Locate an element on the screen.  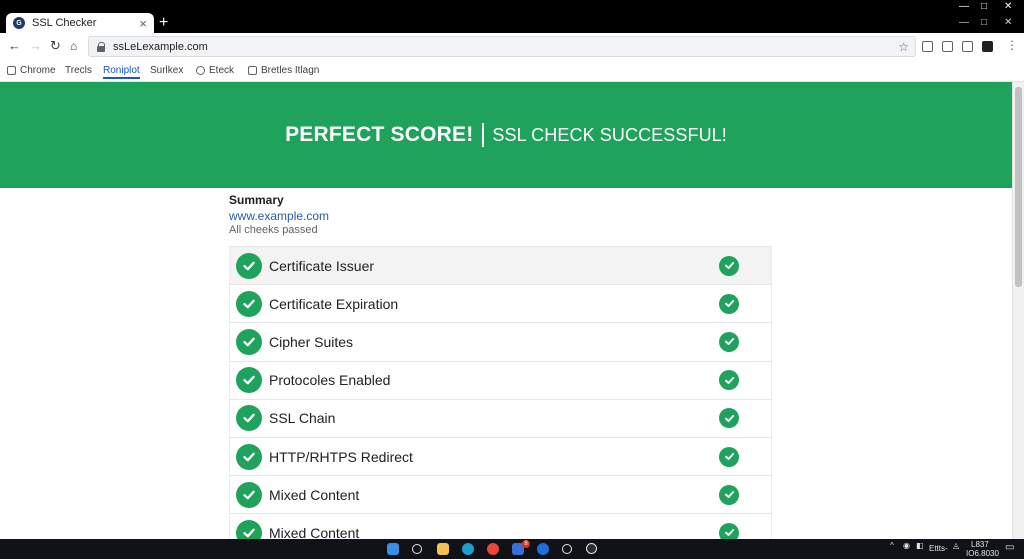
bookmark-surlkex: Surlkex is located at coordinates (166, 70).